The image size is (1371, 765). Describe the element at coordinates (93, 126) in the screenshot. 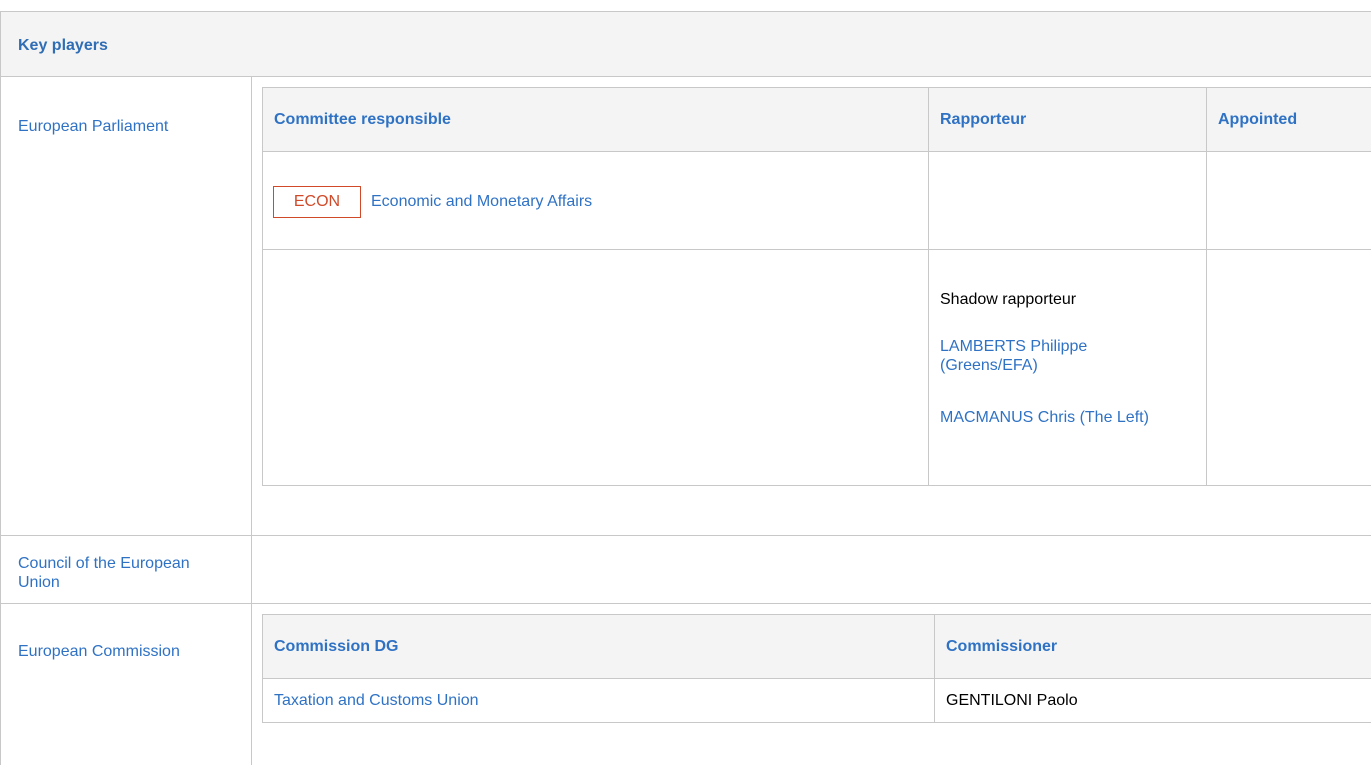

I see `row-label-european-parliament: European Parliament` at that location.